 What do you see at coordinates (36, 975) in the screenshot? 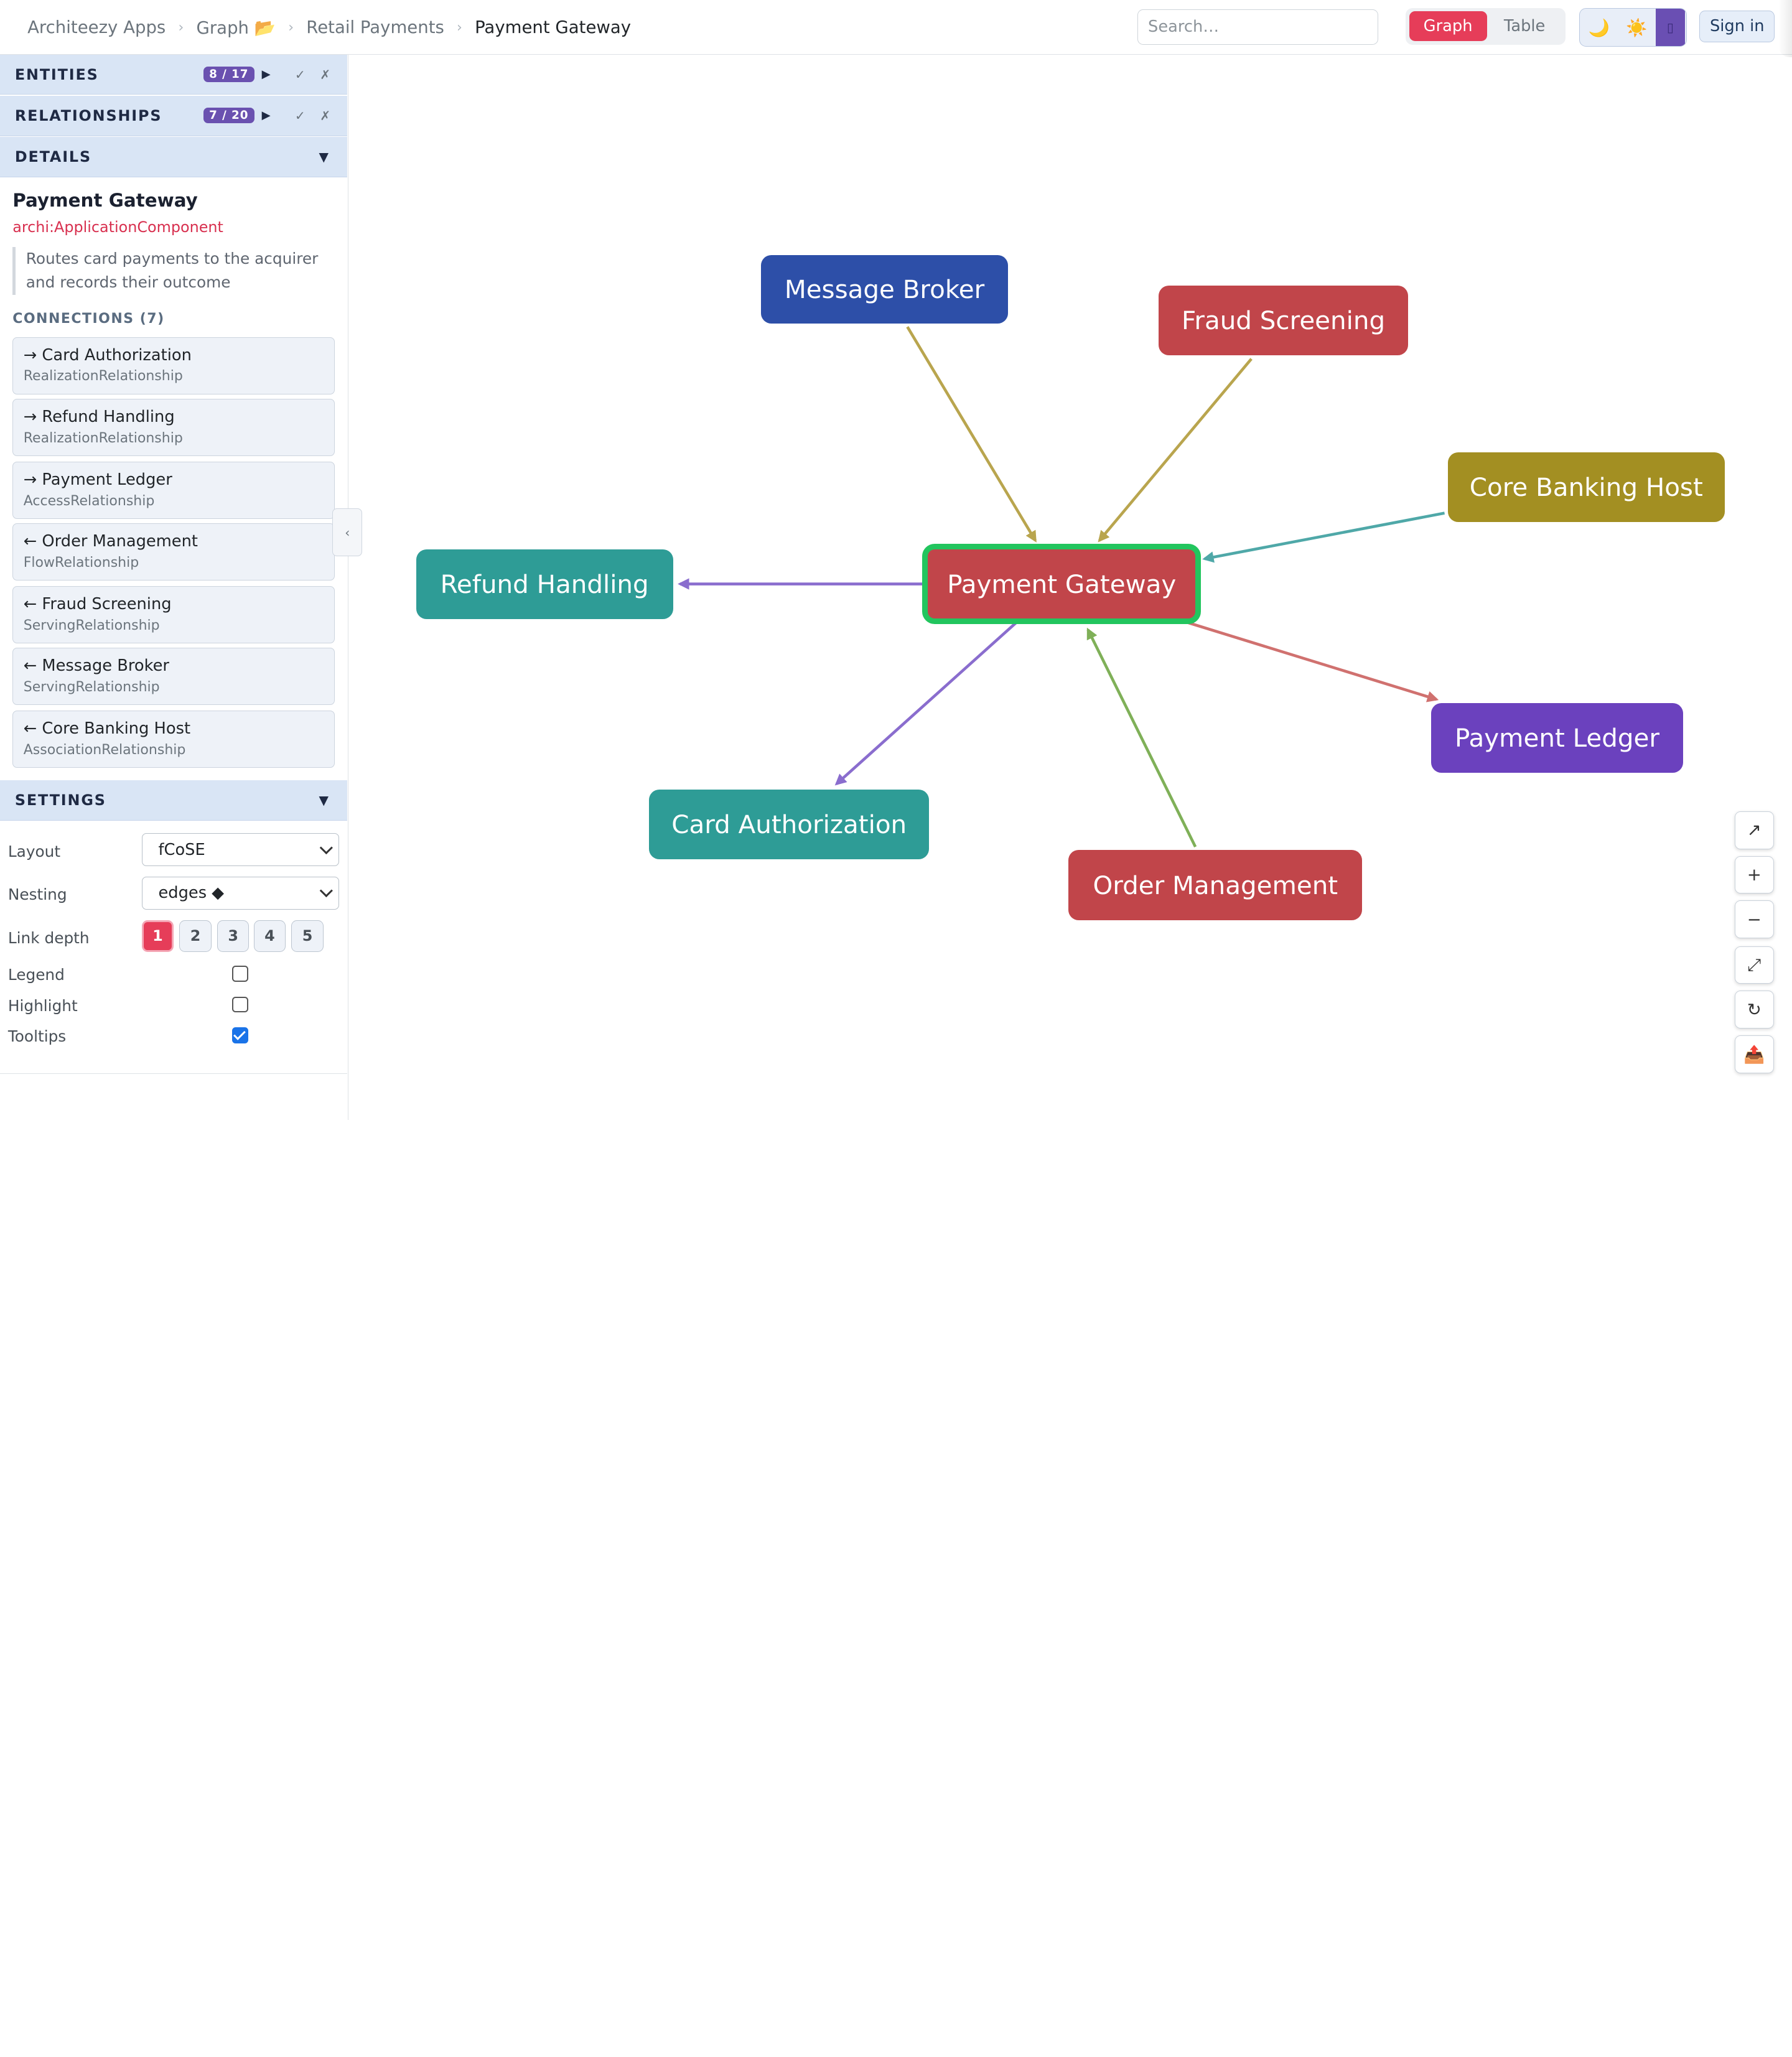
I see `legend-label: Legend` at bounding box center [36, 975].